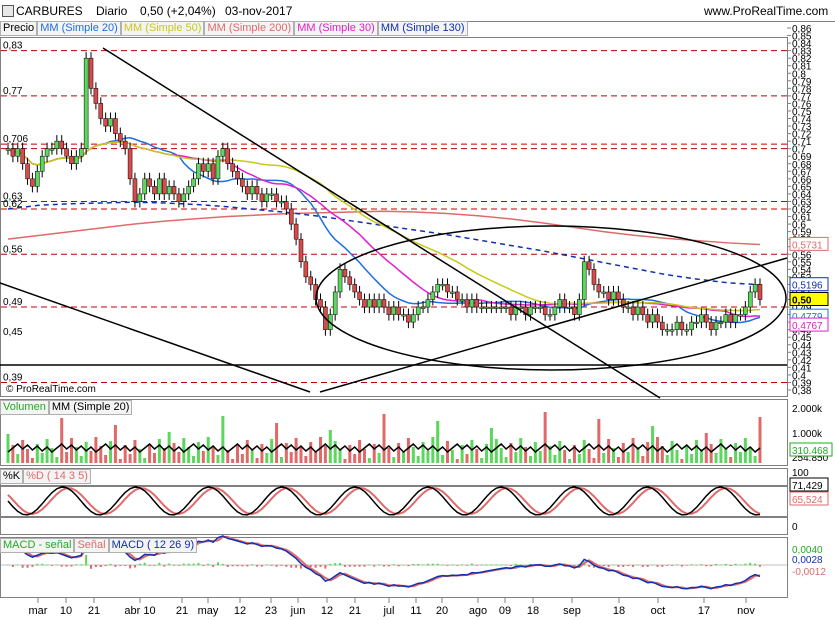  Describe the element at coordinates (37, 545) in the screenshot. I see `macd-hist-label: MACD - señal` at that location.